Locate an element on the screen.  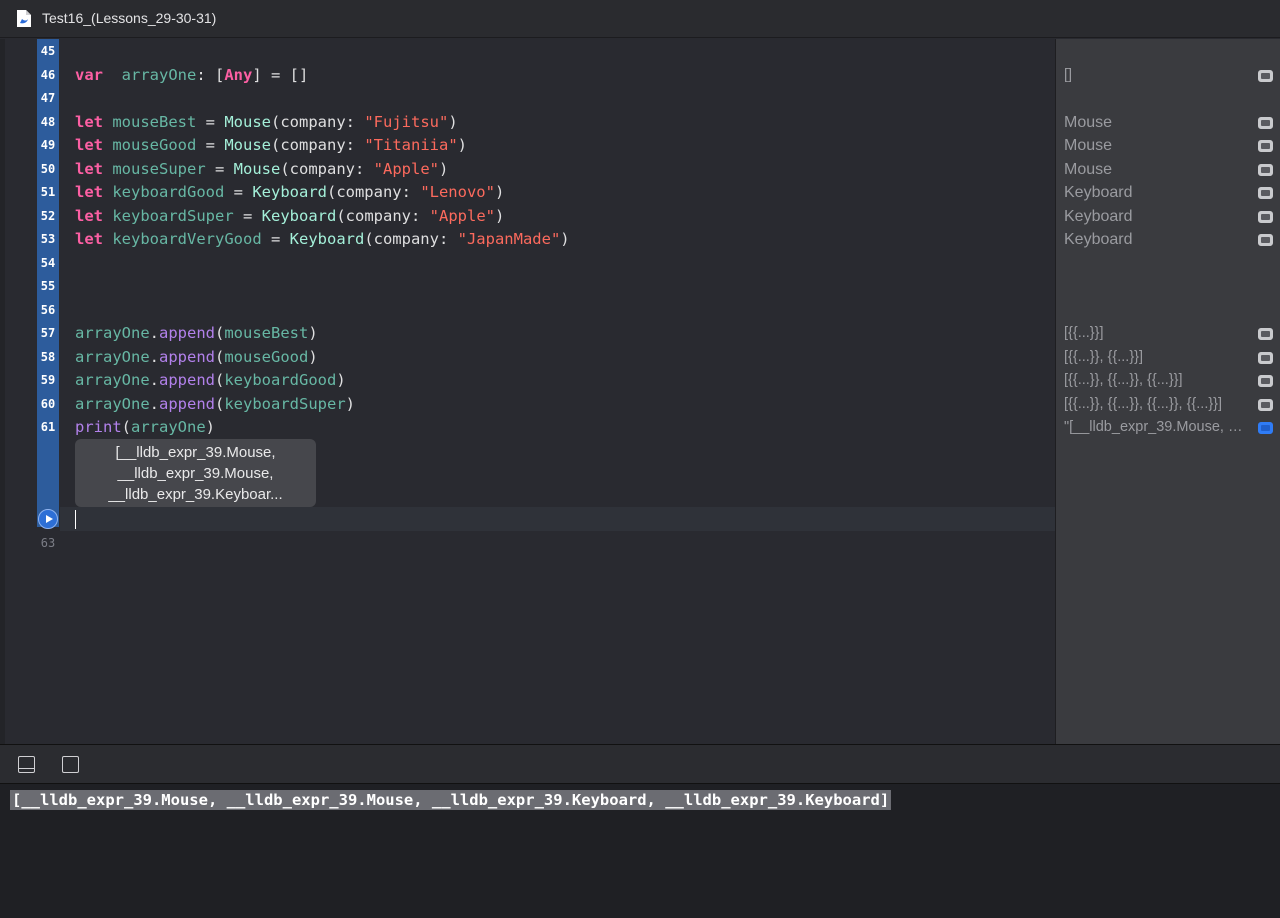
result-value: [{{...}}, {{...}}, {{...}}] is located at coordinates (1155, 380).